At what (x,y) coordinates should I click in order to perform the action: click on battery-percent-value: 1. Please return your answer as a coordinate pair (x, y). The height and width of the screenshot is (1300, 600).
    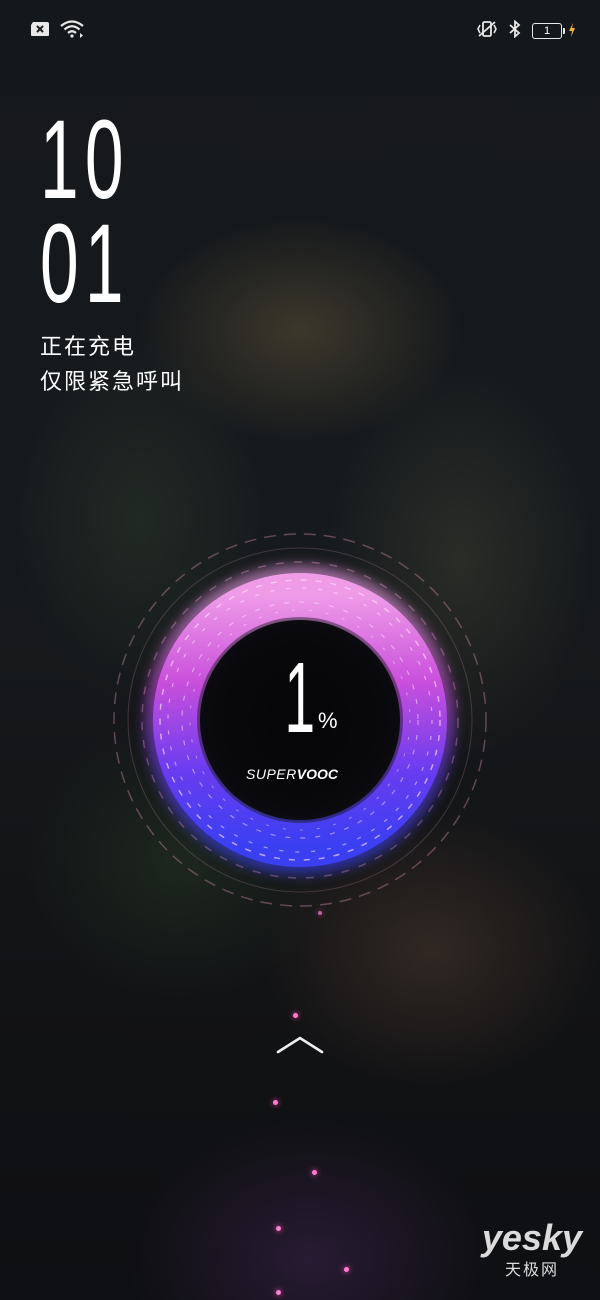
    Looking at the image, I should click on (300, 698).